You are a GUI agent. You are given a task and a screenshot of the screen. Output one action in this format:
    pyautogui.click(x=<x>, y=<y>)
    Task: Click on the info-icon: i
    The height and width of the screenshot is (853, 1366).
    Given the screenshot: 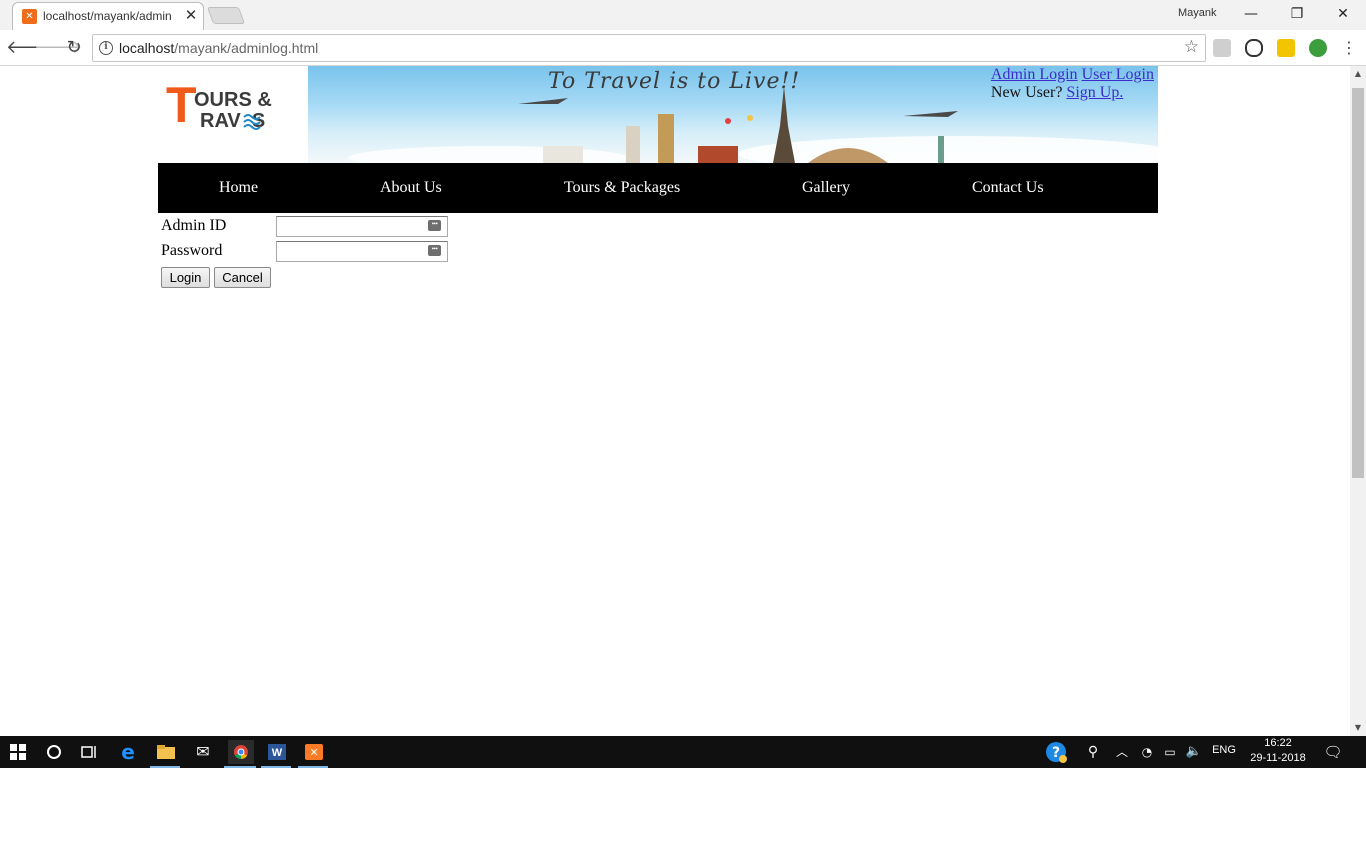 What is the action you would take?
    pyautogui.click(x=106, y=48)
    